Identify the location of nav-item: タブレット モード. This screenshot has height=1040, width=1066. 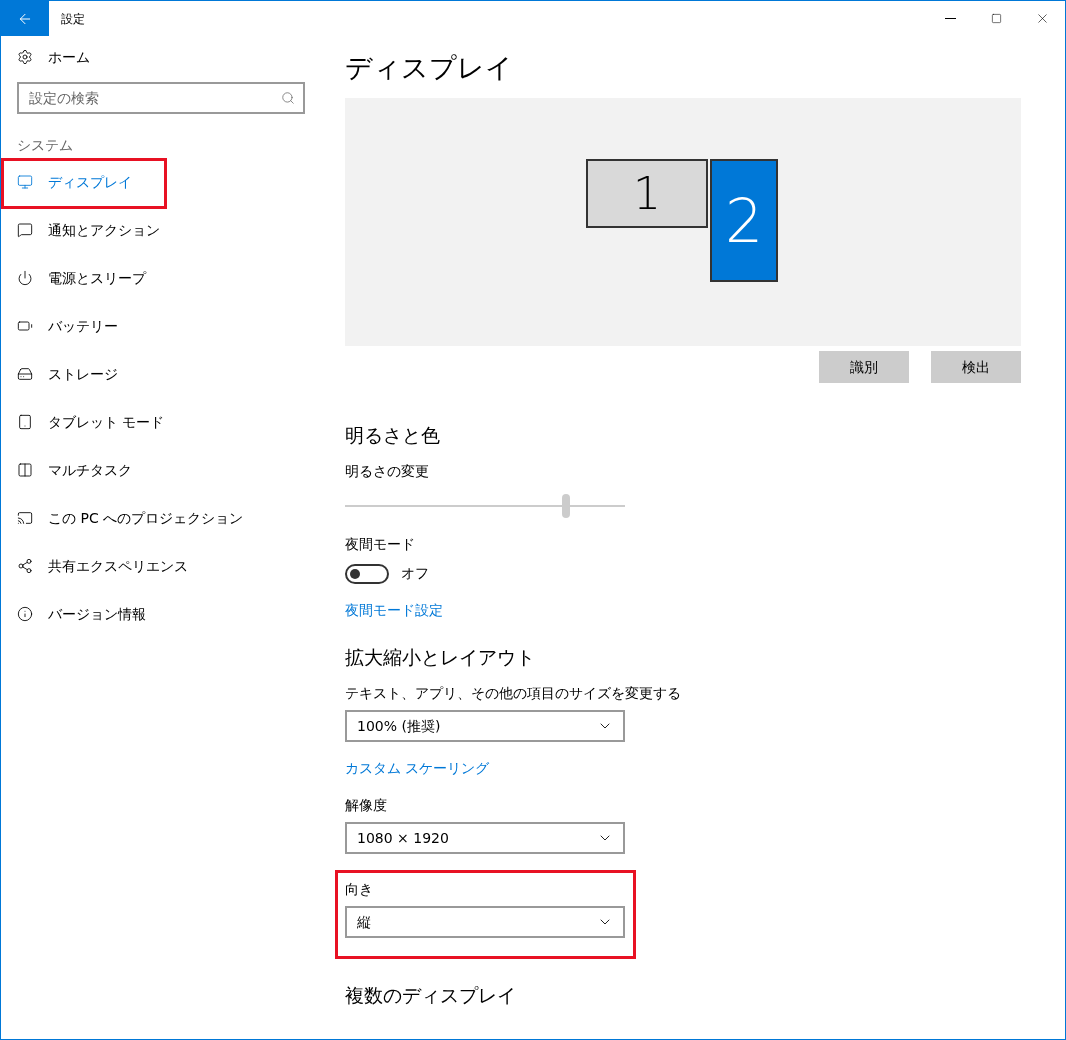
(161, 422).